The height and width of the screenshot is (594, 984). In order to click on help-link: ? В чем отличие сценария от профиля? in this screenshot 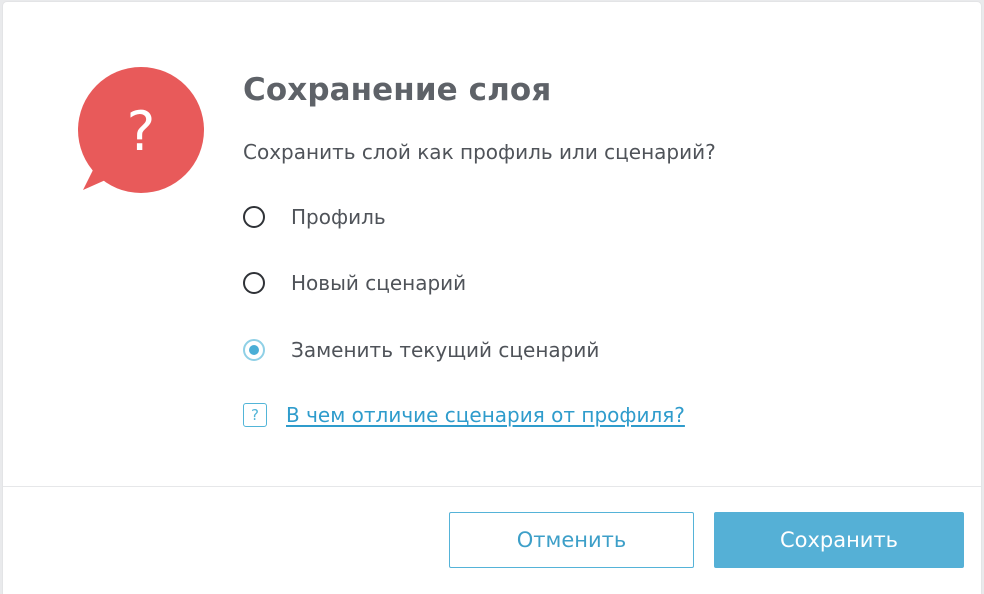, I will do `click(464, 415)`.